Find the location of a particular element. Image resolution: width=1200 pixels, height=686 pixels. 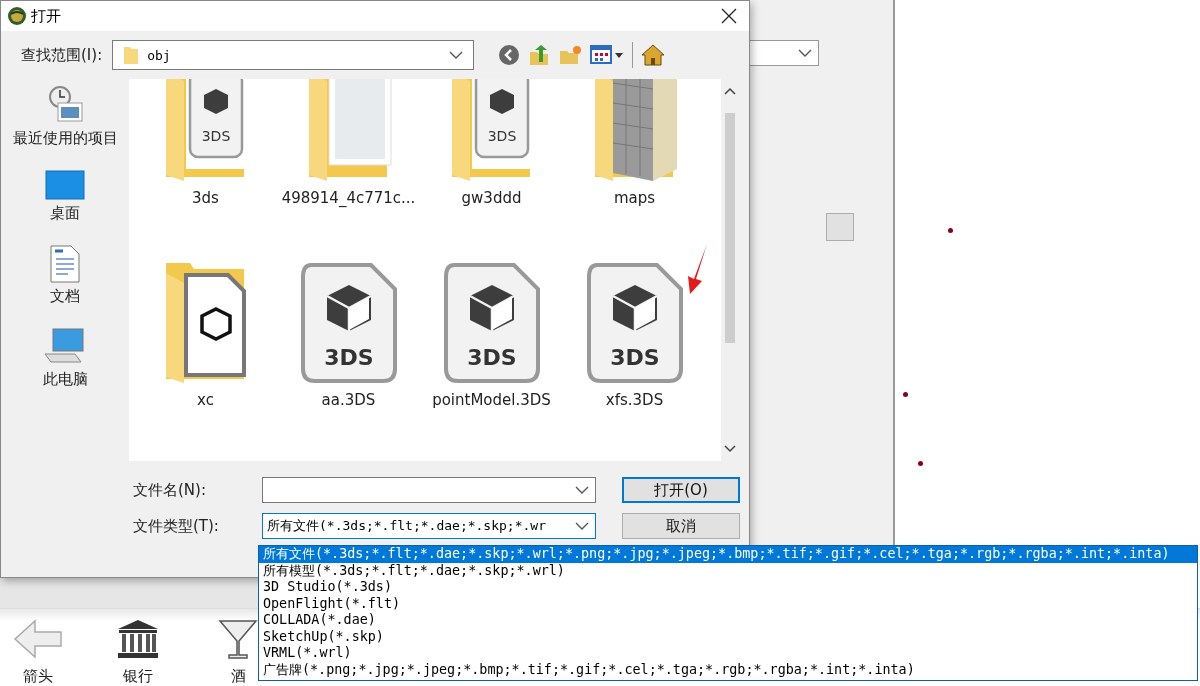

file-item: xc is located at coordinates (205, 354).